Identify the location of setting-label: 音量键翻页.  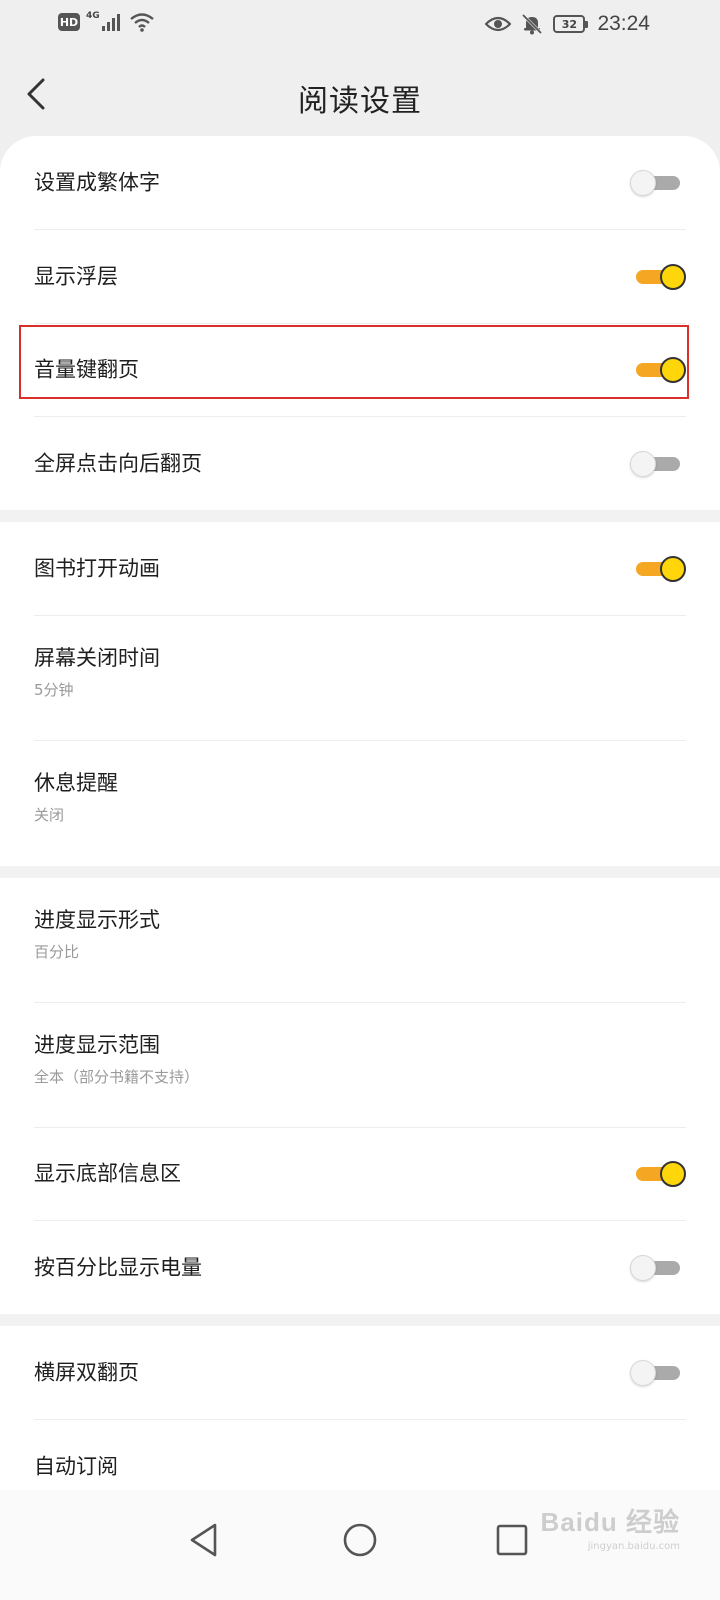
(86, 369).